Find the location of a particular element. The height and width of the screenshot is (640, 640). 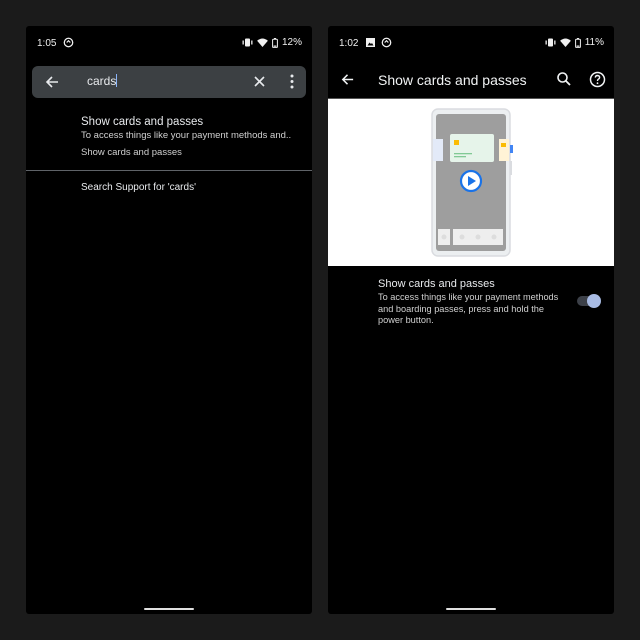

result-title: Show cards and passes is located at coordinates (142, 122).